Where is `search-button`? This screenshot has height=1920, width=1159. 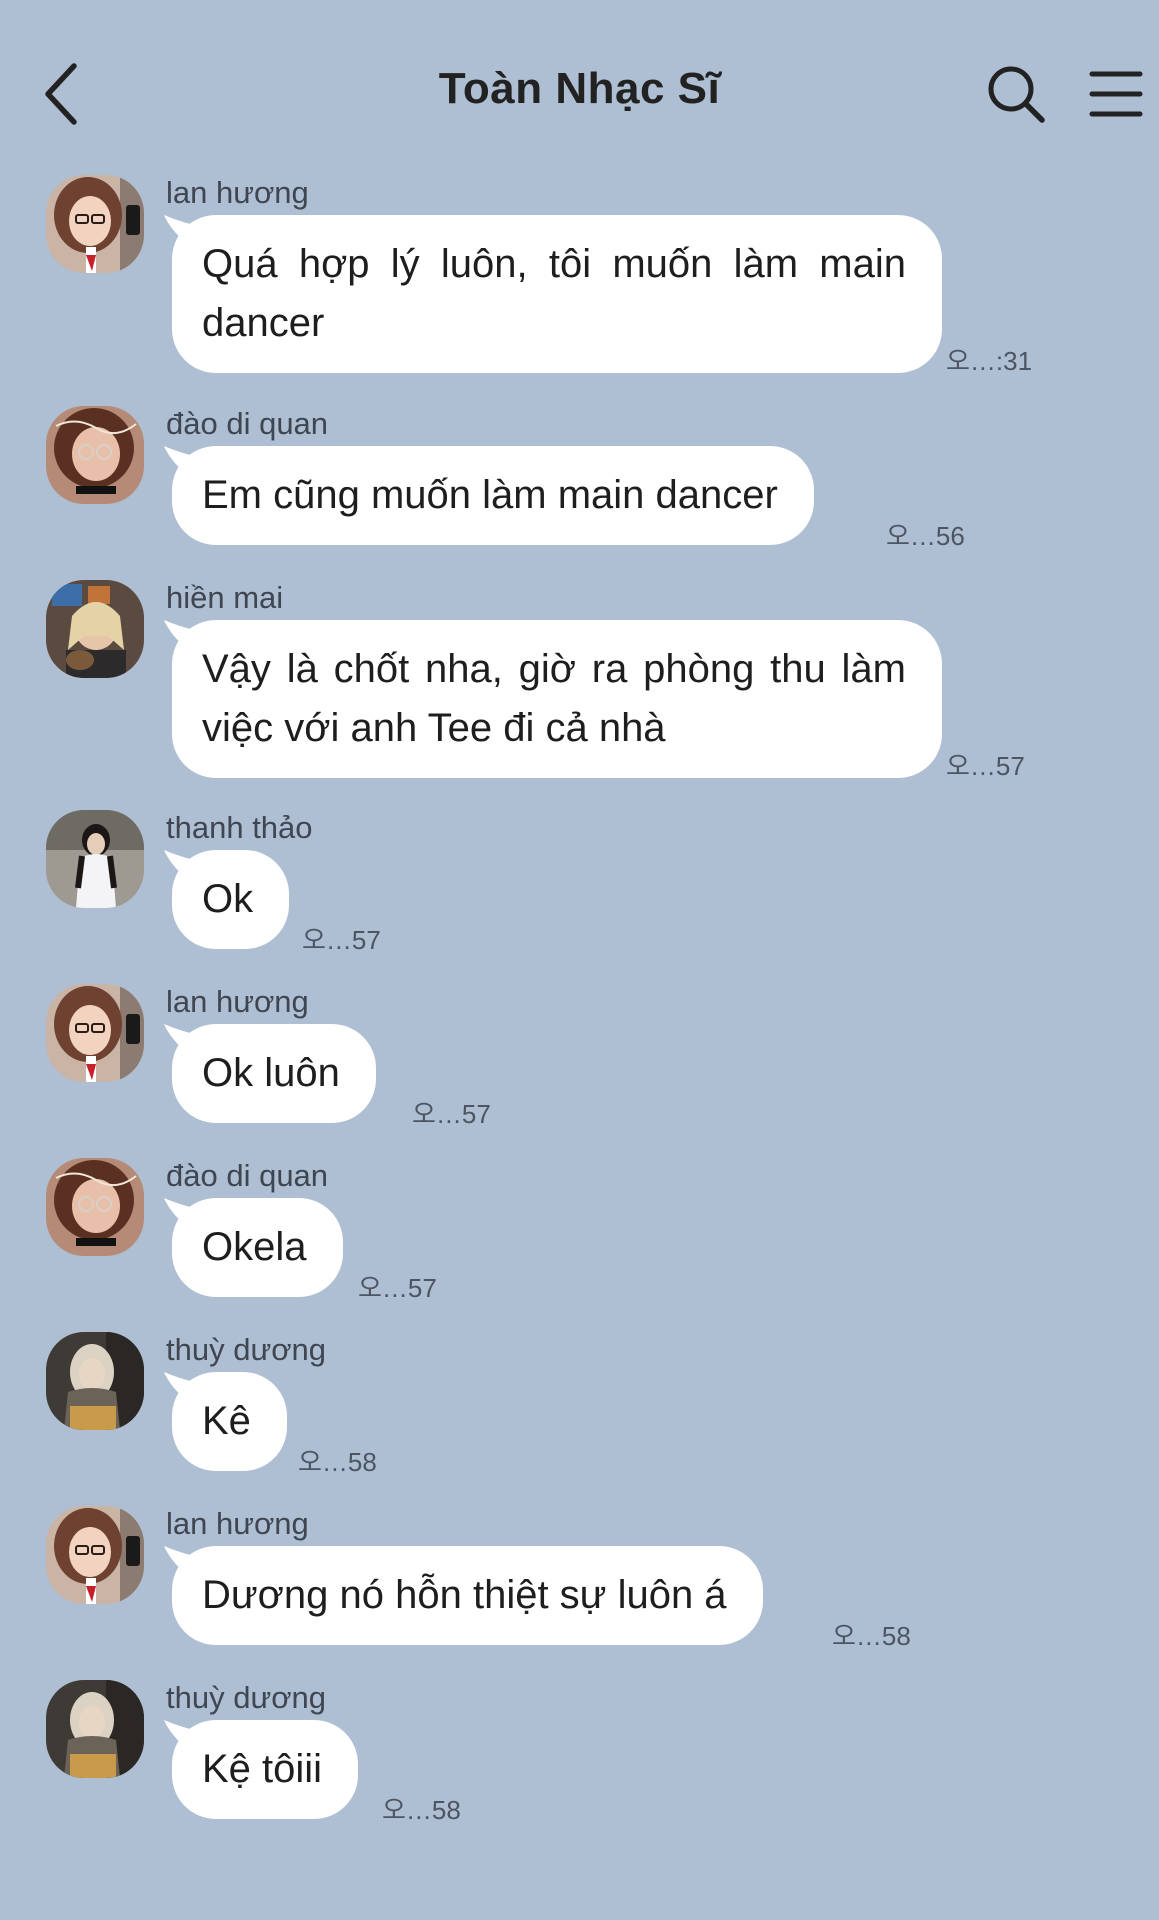 search-button is located at coordinates (1016, 94).